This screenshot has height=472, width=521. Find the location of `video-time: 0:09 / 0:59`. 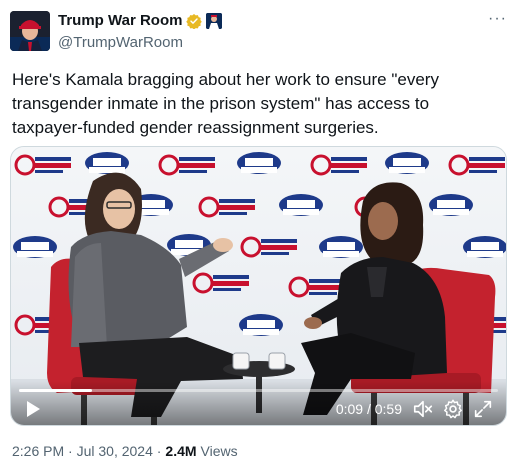

video-time: 0:09 / 0:59 is located at coordinates (368, 409).